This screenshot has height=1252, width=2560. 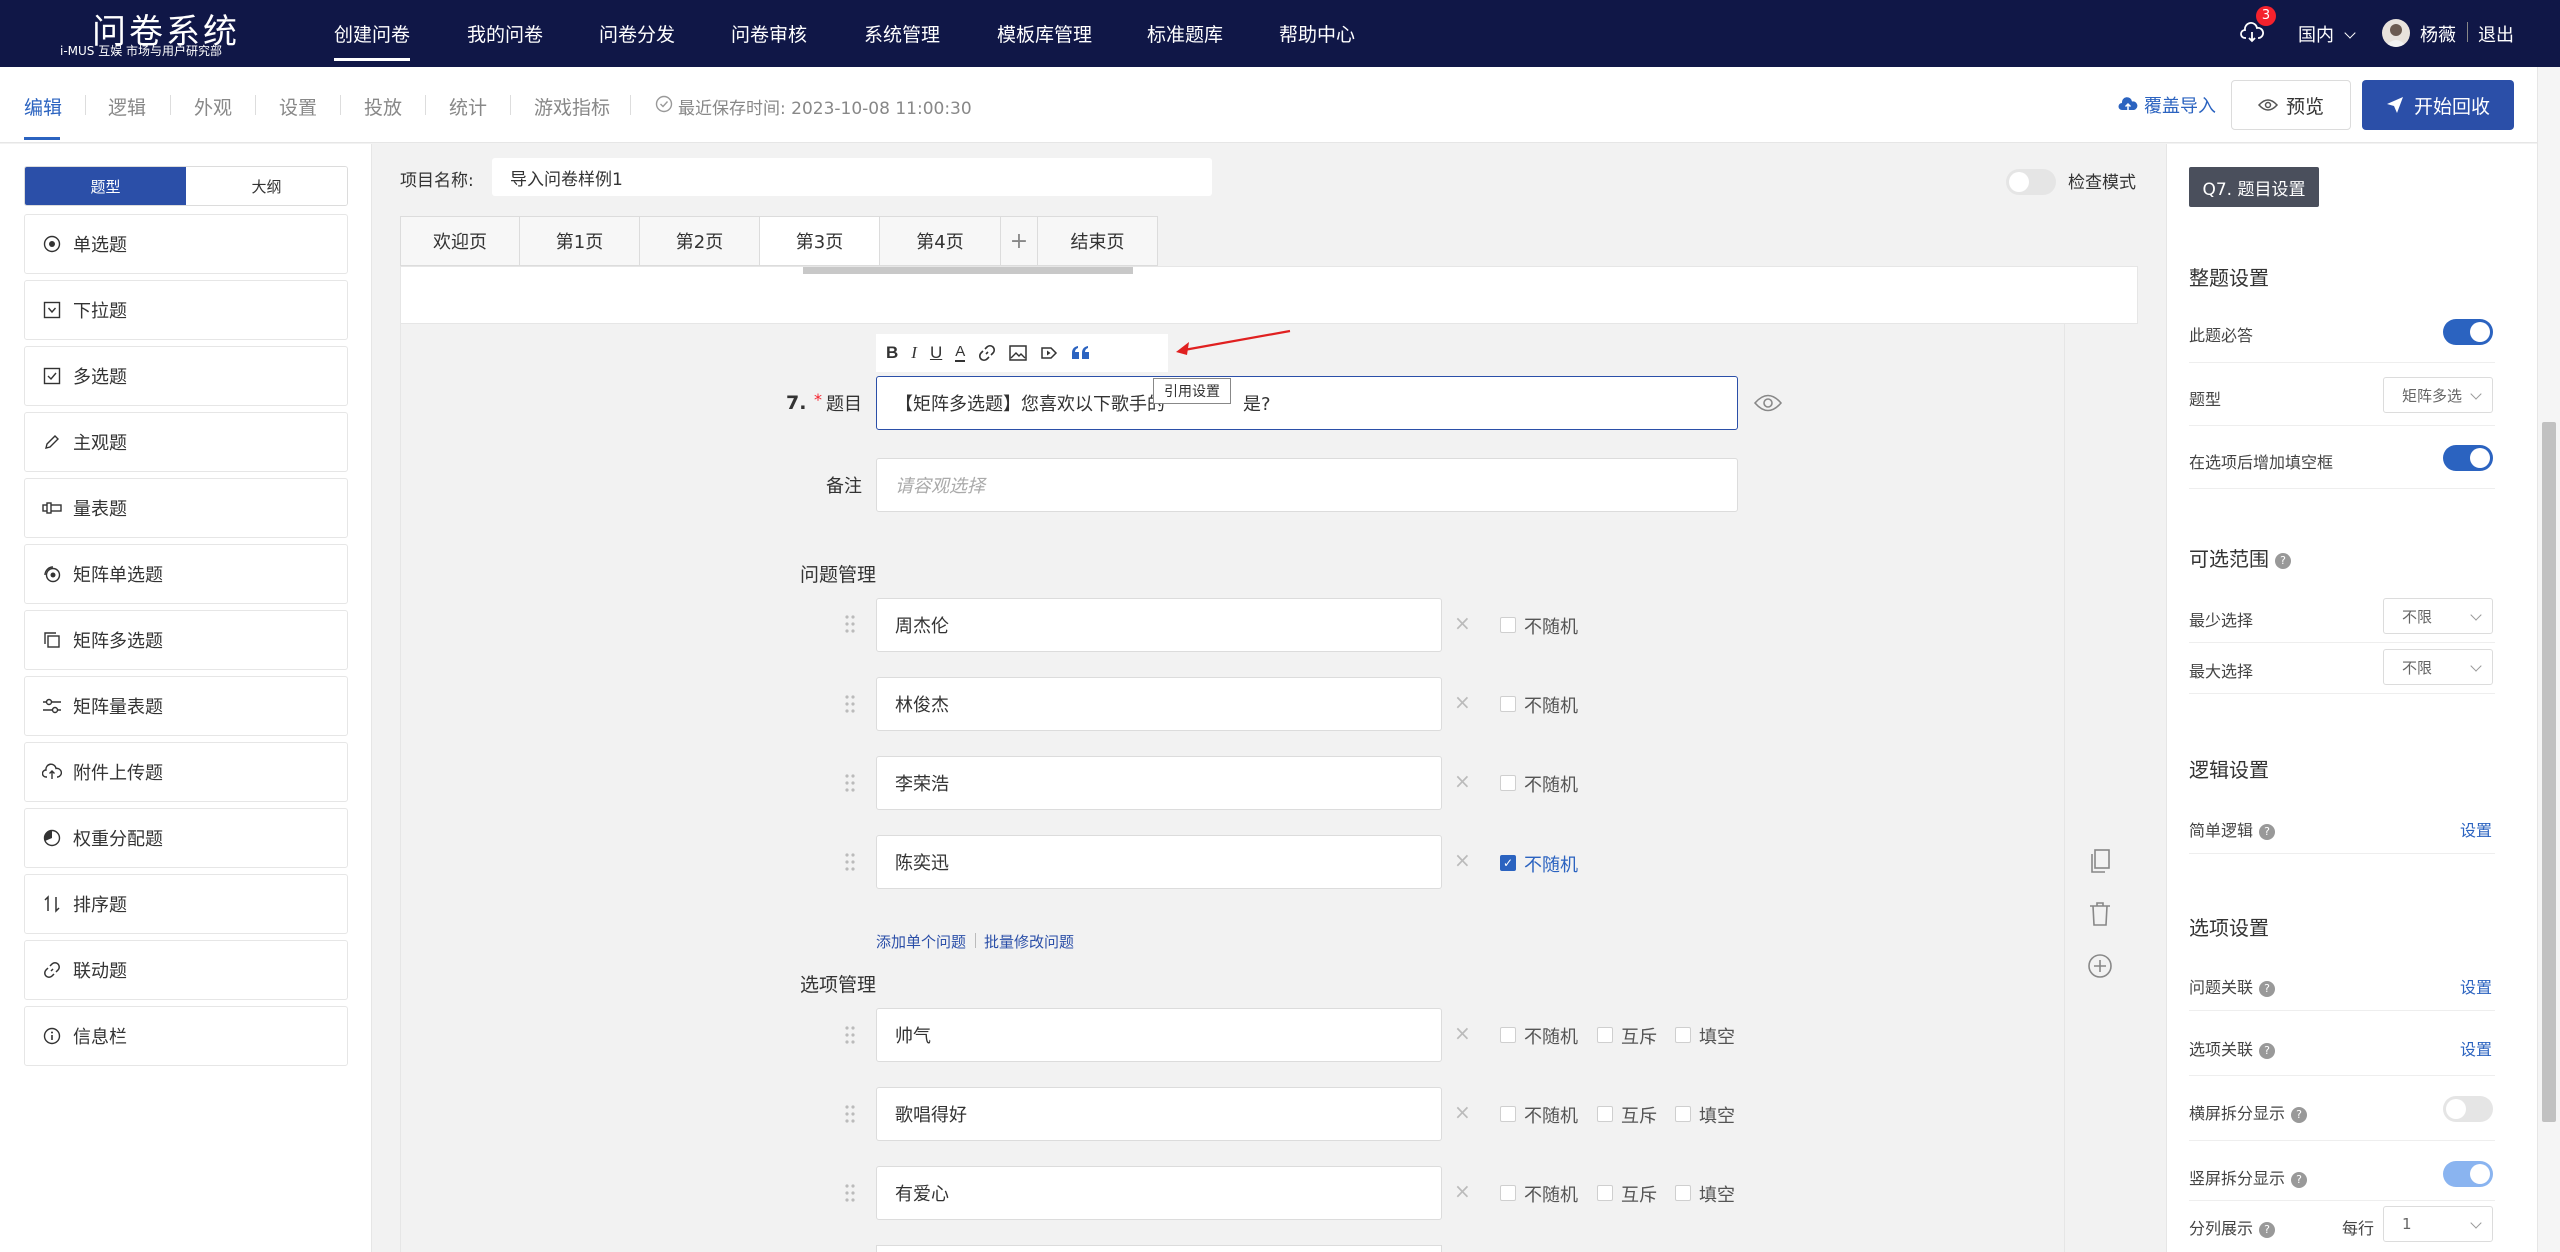 What do you see at coordinates (968, 270) in the screenshot?
I see `horizontal-scrollbar` at bounding box center [968, 270].